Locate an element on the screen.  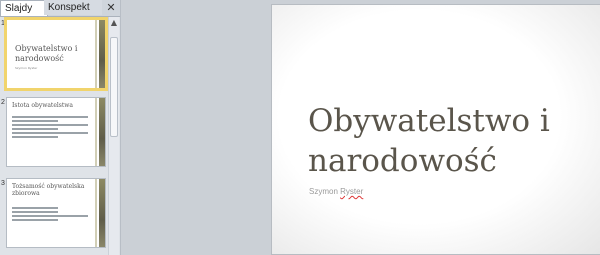
slide-thumbnail-3: Tożsamość obywatelska zbiorowa is located at coordinates (56, 213).